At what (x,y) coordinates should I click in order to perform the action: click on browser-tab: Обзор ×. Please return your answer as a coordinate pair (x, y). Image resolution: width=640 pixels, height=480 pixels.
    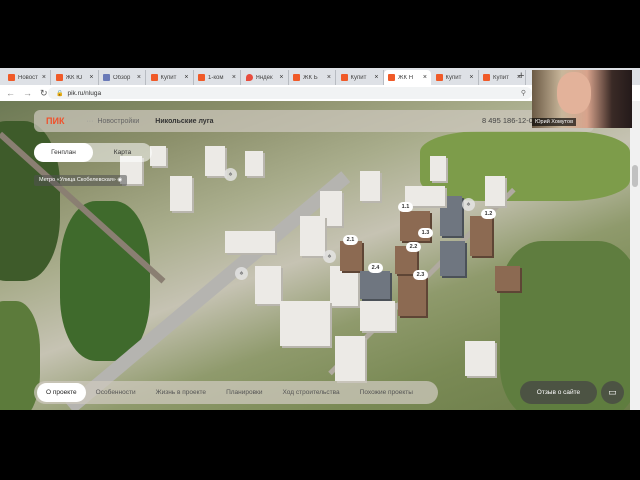
    Looking at the image, I should click on (122, 77).